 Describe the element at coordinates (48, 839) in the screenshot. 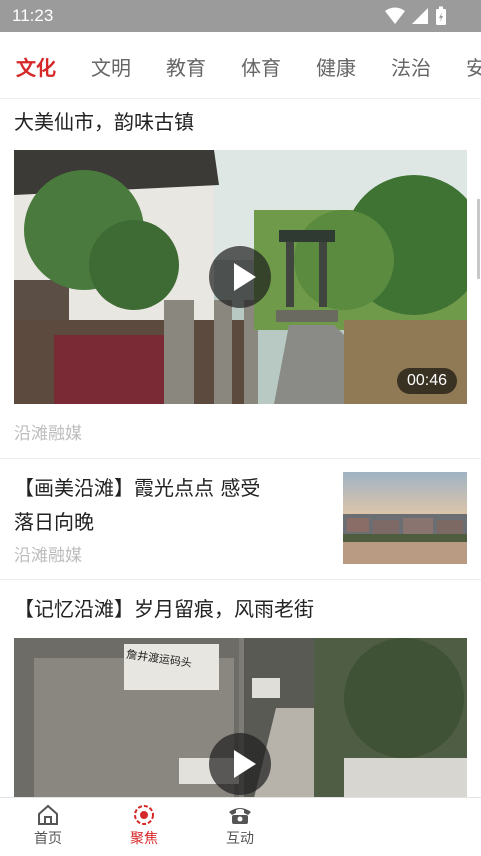

I see `nav-home-label: 首页` at that location.